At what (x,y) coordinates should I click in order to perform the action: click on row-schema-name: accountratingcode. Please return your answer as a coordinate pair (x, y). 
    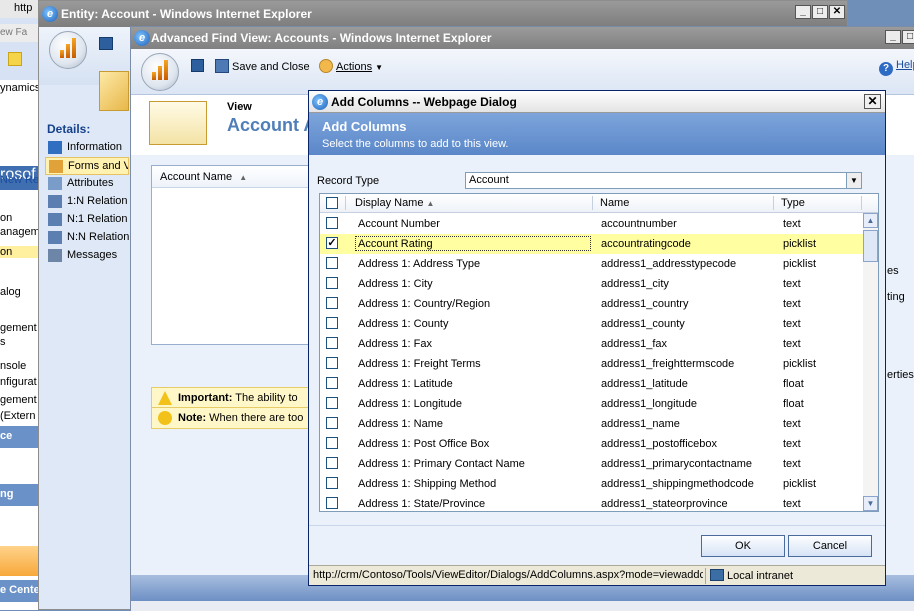
    Looking at the image, I should click on (646, 244).